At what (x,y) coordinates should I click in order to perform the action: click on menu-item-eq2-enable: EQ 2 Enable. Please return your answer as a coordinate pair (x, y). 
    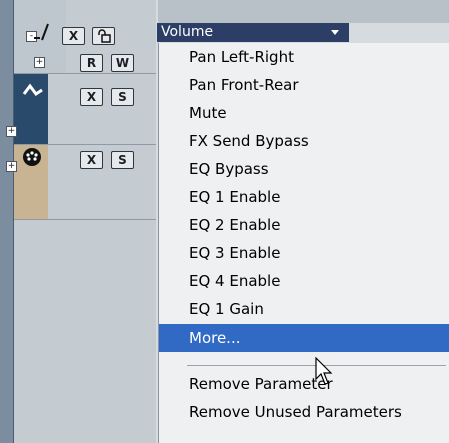
    Looking at the image, I should click on (304, 225).